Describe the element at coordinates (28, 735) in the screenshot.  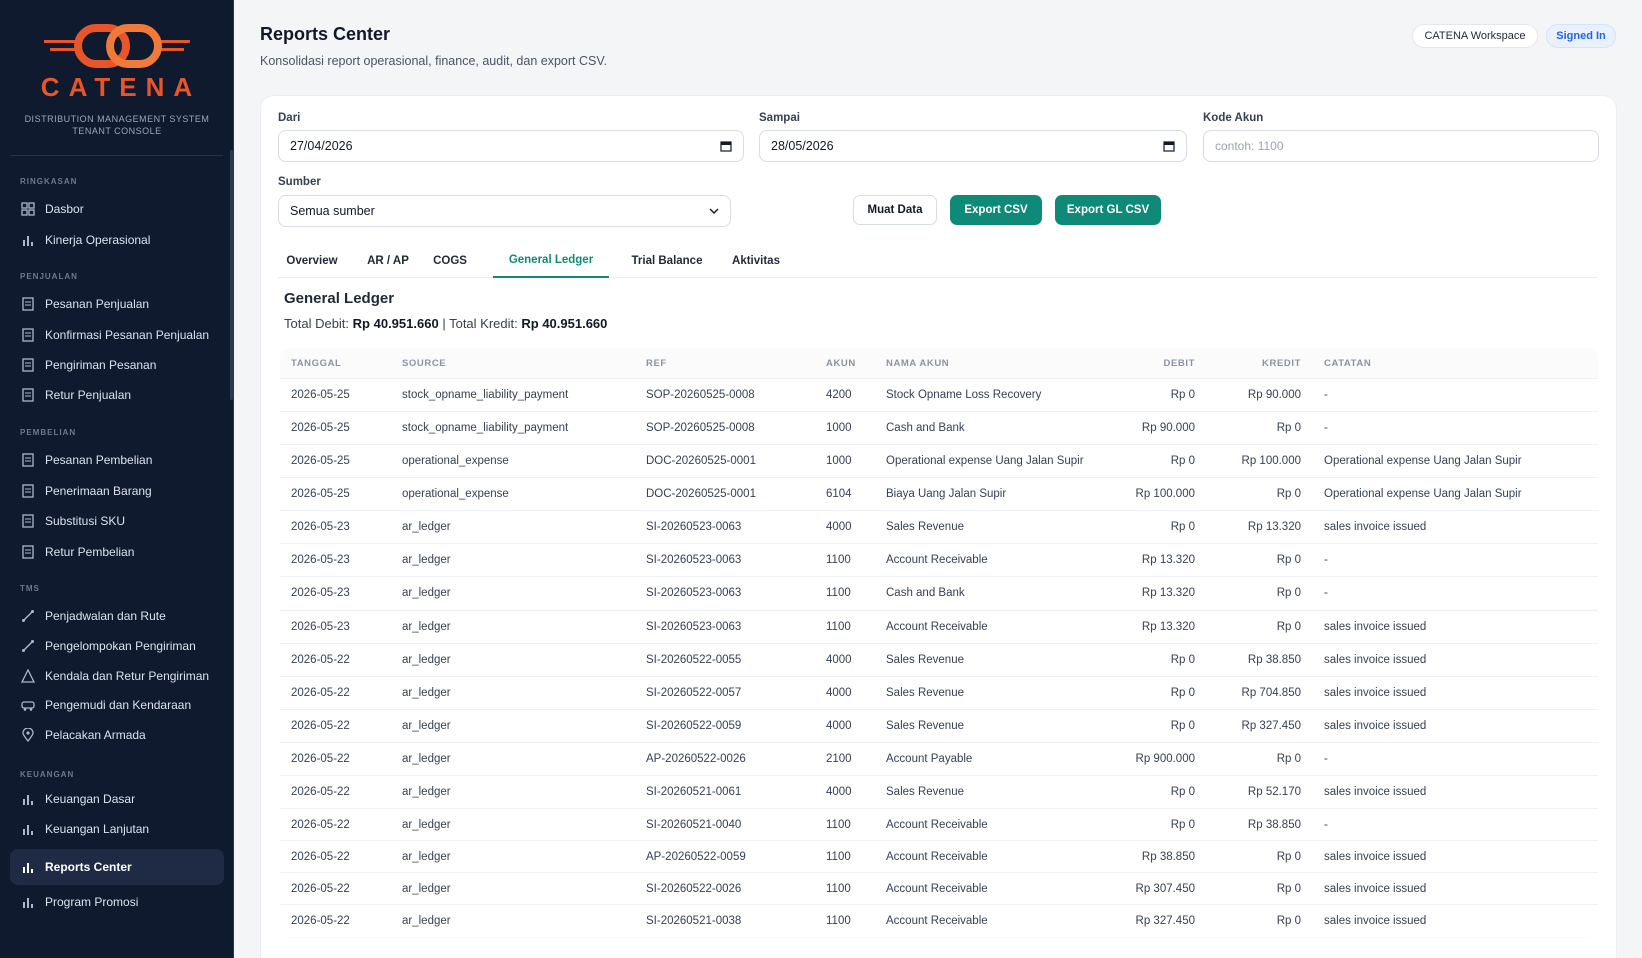
I see `location-pin-icon` at that location.